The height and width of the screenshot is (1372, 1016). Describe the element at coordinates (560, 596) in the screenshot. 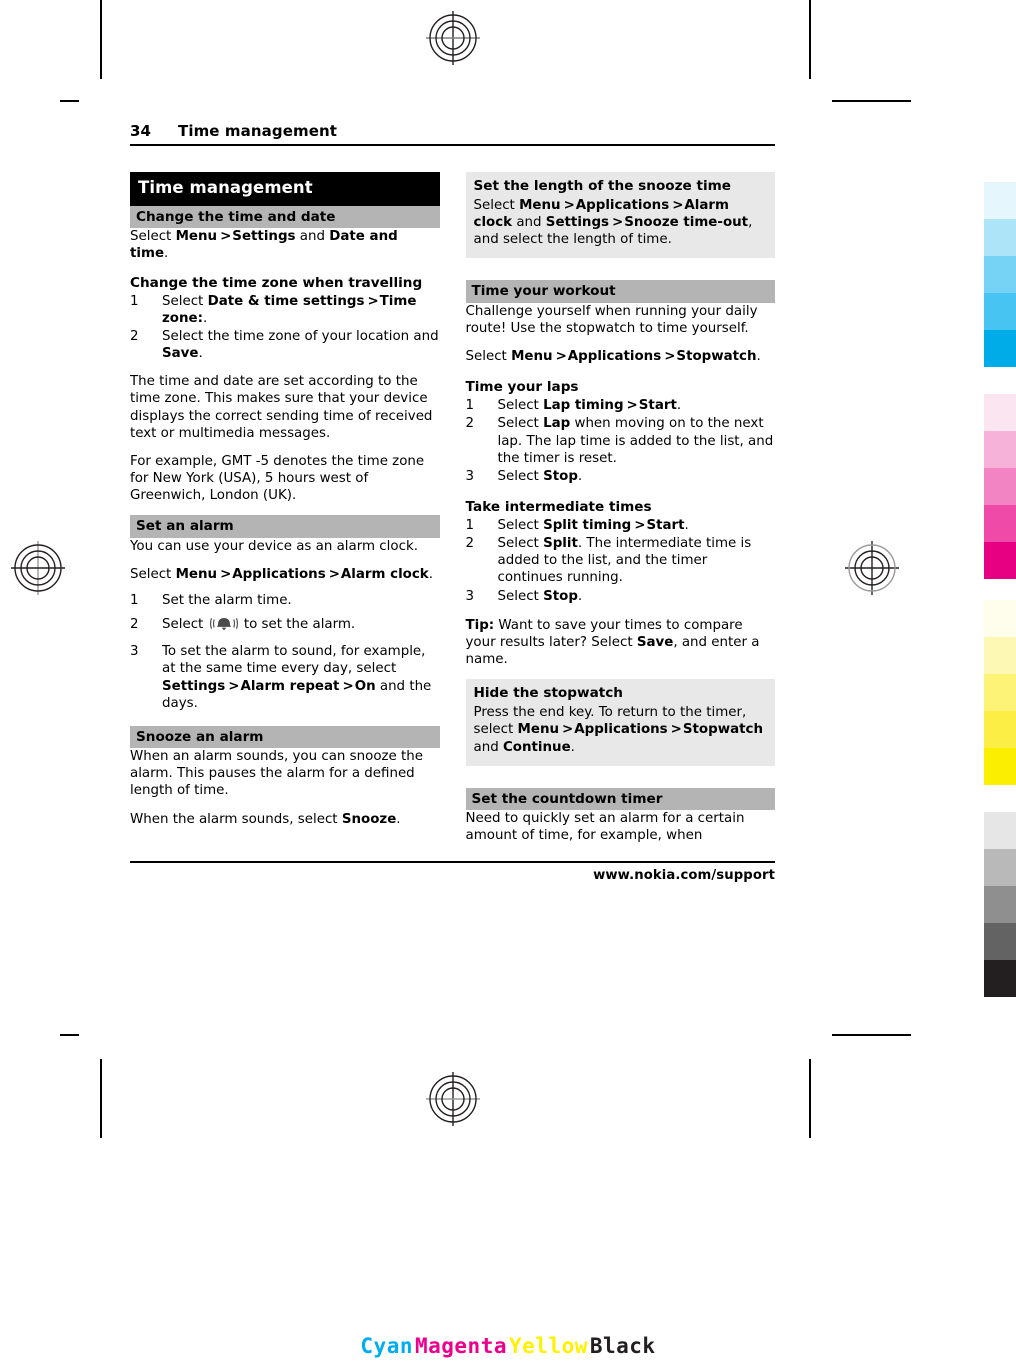

I see `menu-path-stop: Stop` at that location.